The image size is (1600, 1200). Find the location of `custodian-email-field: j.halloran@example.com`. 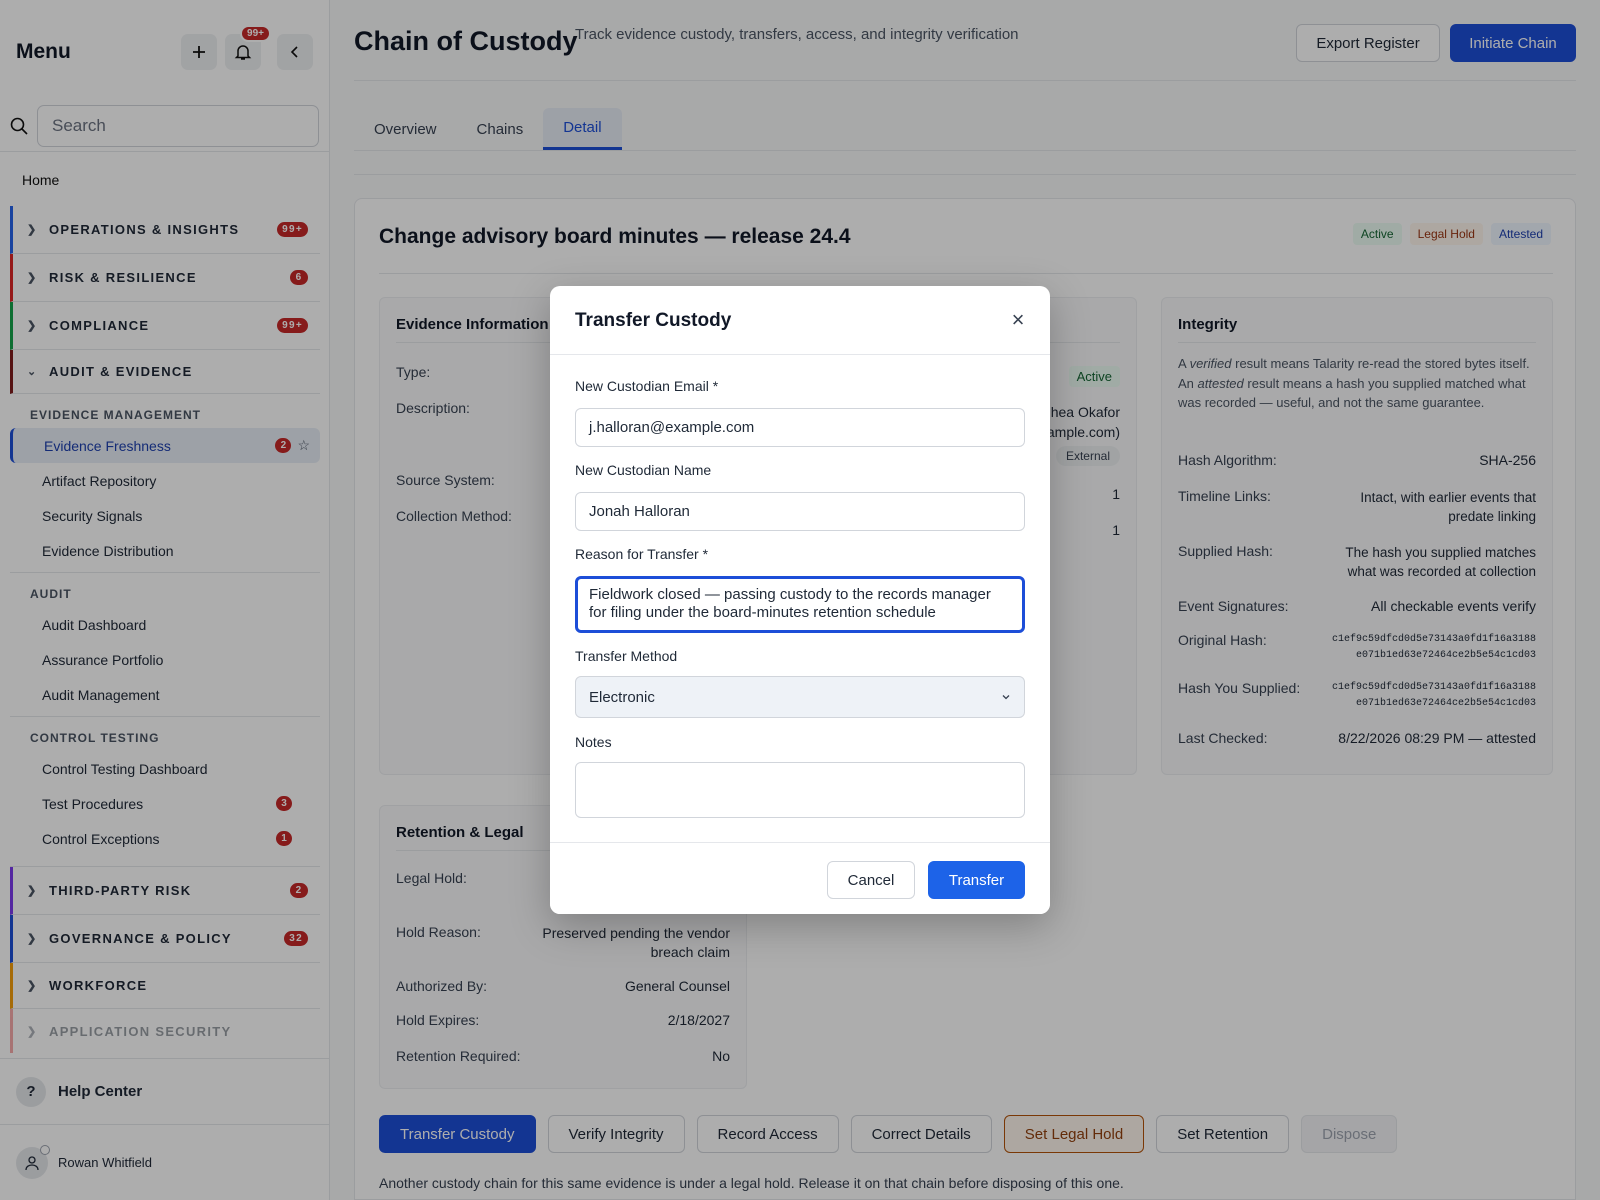

custodian-email-field: j.halloran@example.com is located at coordinates (800, 427).